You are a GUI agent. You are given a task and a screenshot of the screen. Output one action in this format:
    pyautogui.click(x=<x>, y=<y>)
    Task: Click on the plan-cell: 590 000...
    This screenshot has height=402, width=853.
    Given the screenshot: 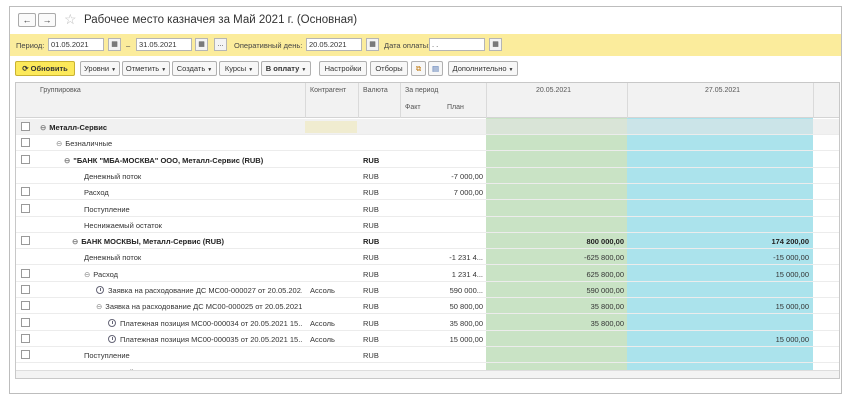 What is the action you would take?
    pyautogui.click(x=466, y=290)
    